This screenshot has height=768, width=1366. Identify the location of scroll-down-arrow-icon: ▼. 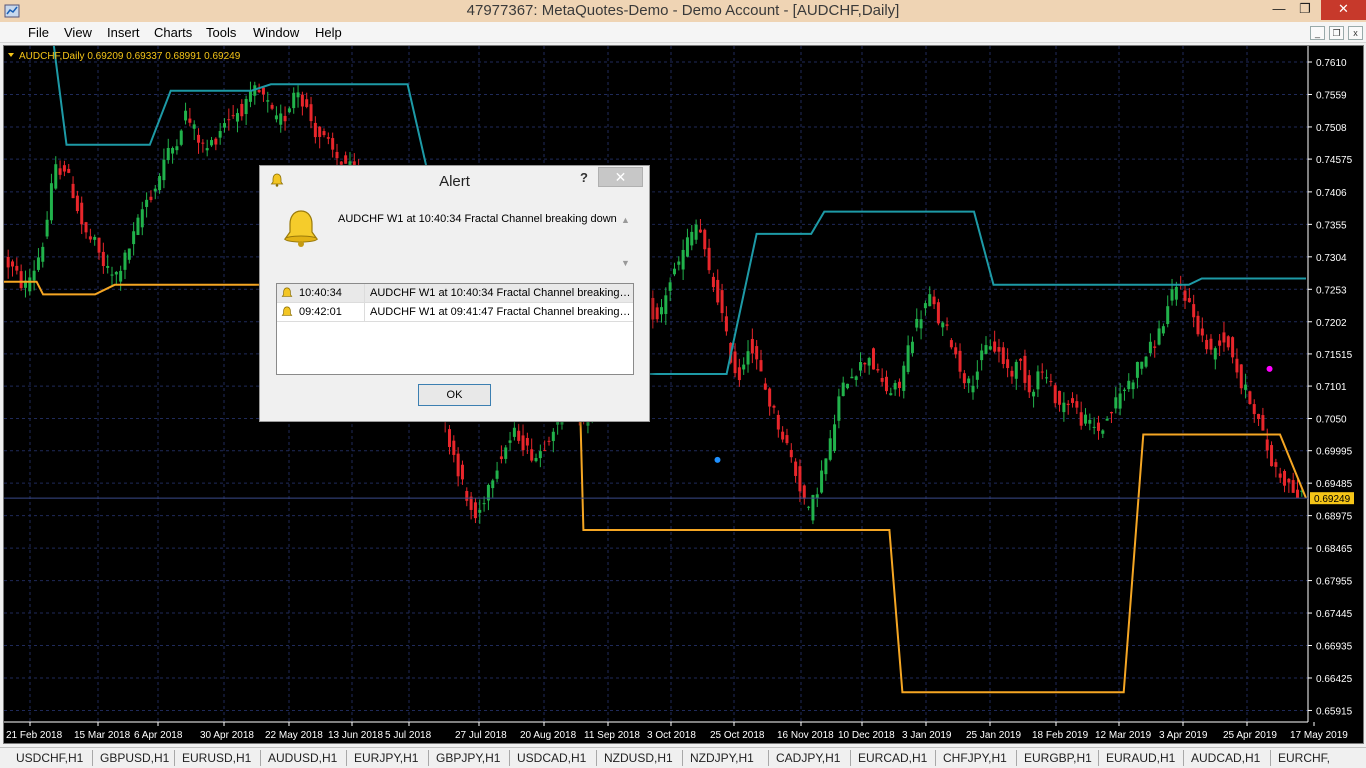
(625, 263).